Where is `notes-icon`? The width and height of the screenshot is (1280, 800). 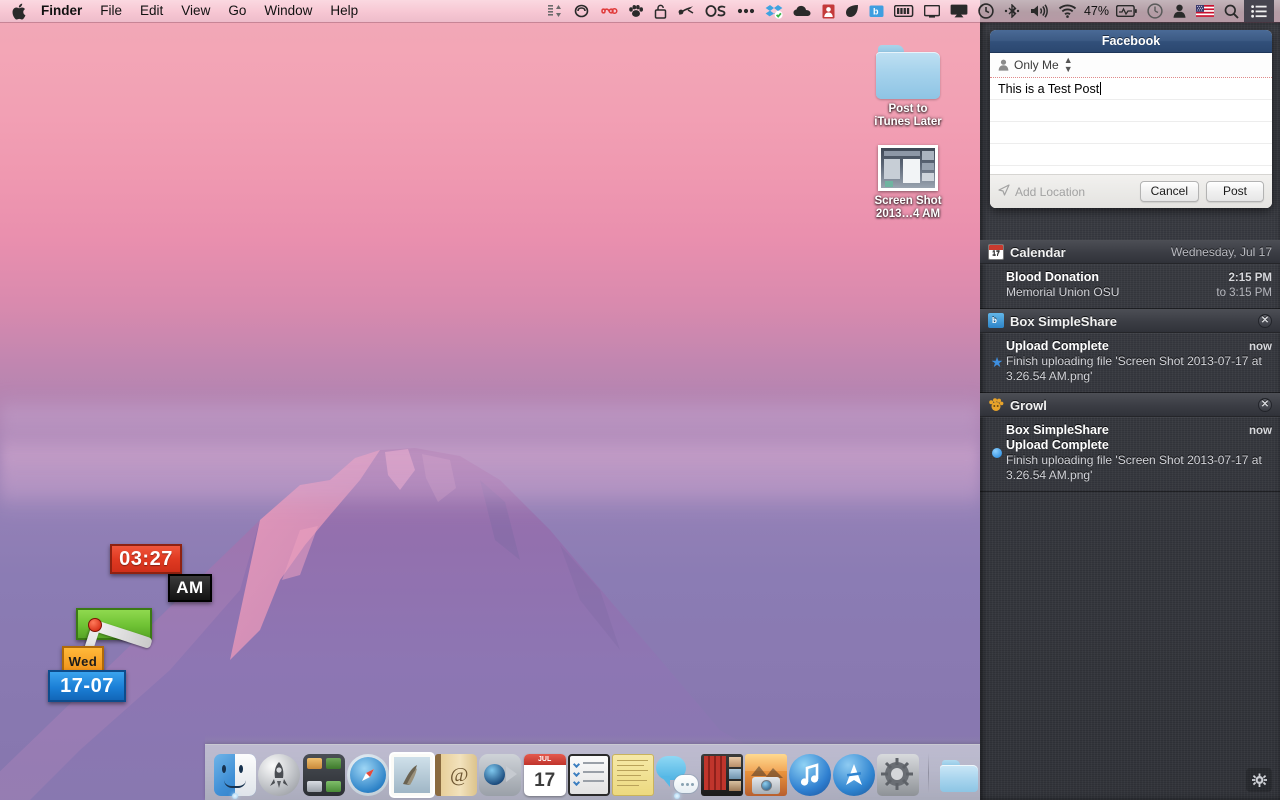 notes-icon is located at coordinates (633, 775).